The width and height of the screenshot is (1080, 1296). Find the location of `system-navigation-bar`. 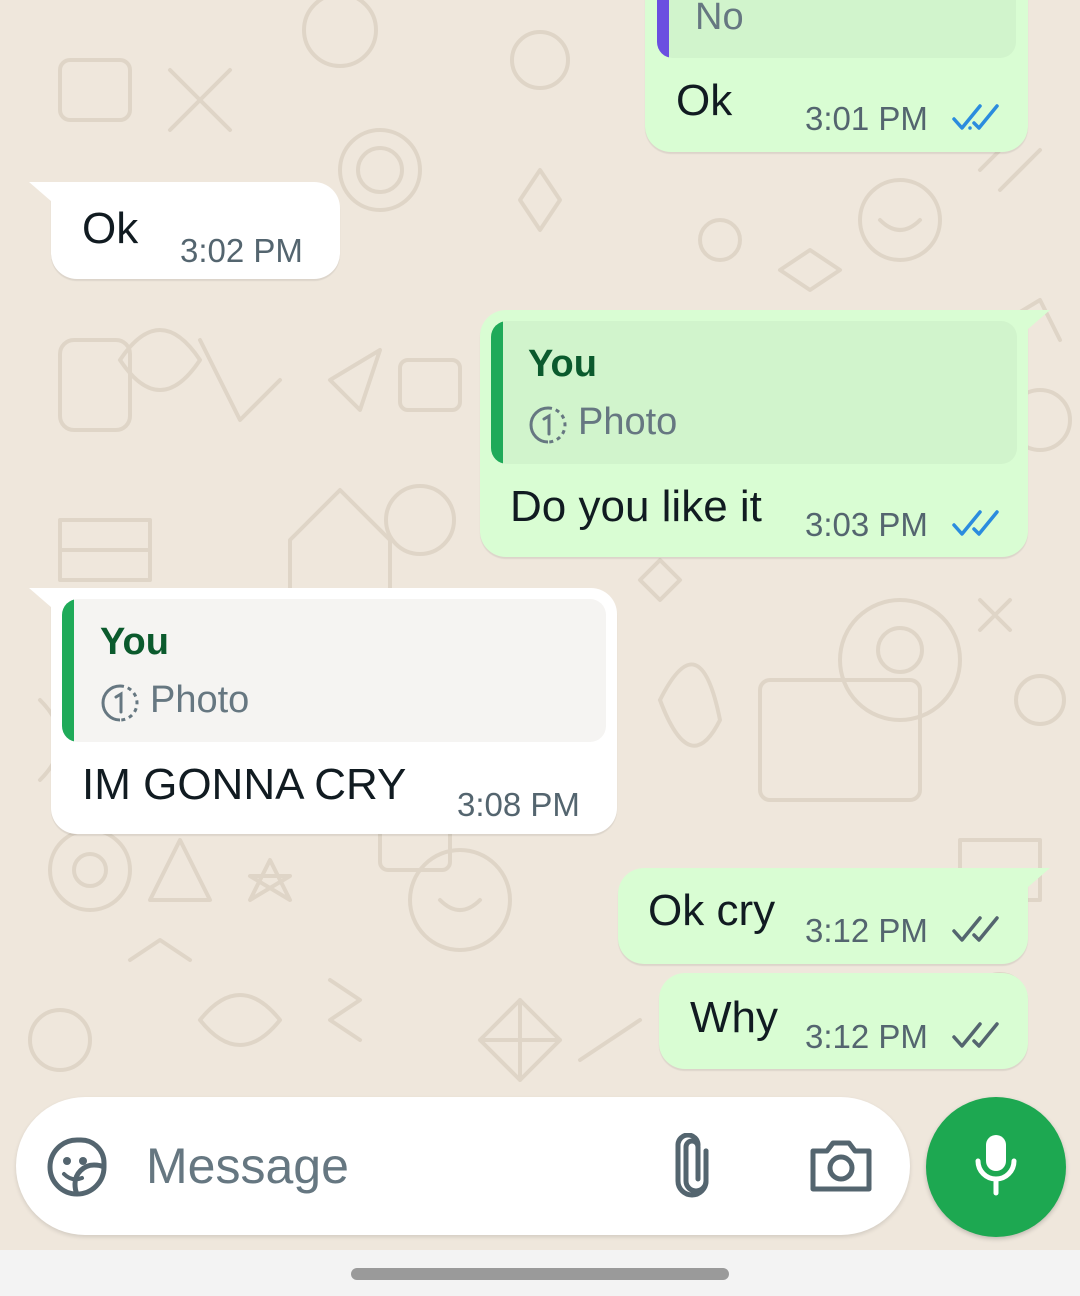

system-navigation-bar is located at coordinates (540, 1273).